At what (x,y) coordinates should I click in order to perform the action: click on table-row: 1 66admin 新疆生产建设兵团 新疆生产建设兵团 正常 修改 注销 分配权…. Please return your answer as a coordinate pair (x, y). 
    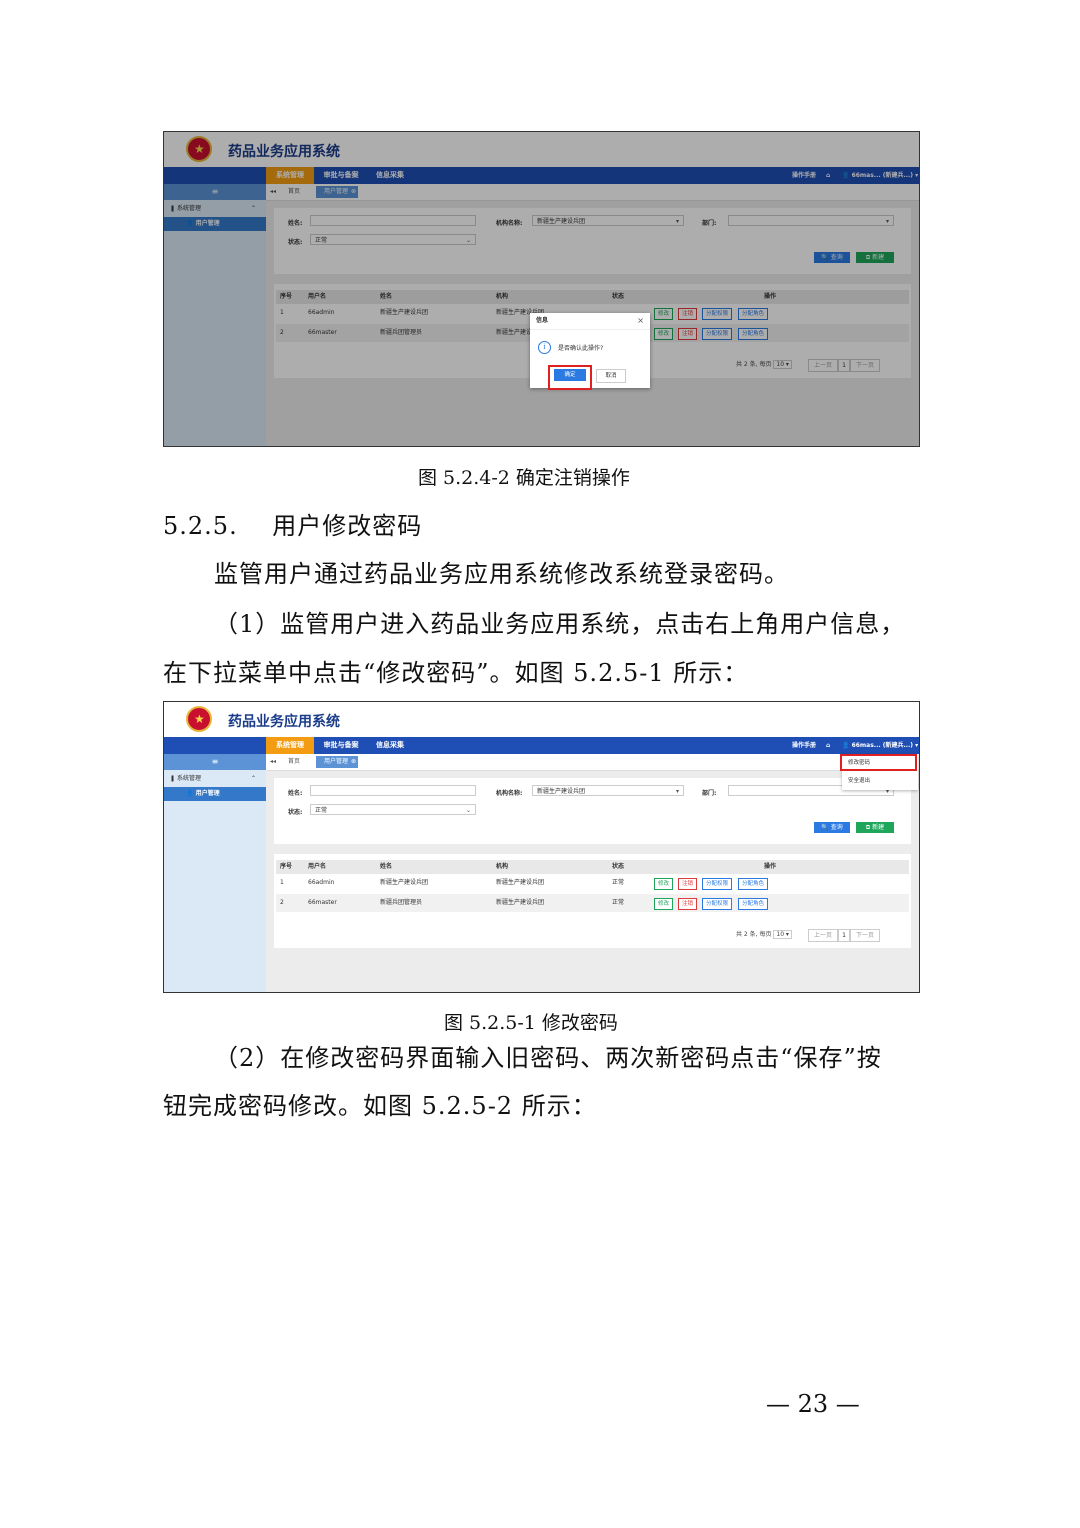
    Looking at the image, I should click on (592, 883).